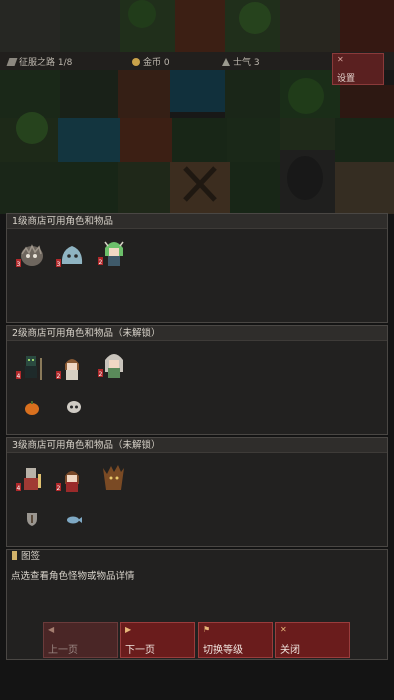  I want to click on close-button: ✕ 关闭, so click(312, 640).